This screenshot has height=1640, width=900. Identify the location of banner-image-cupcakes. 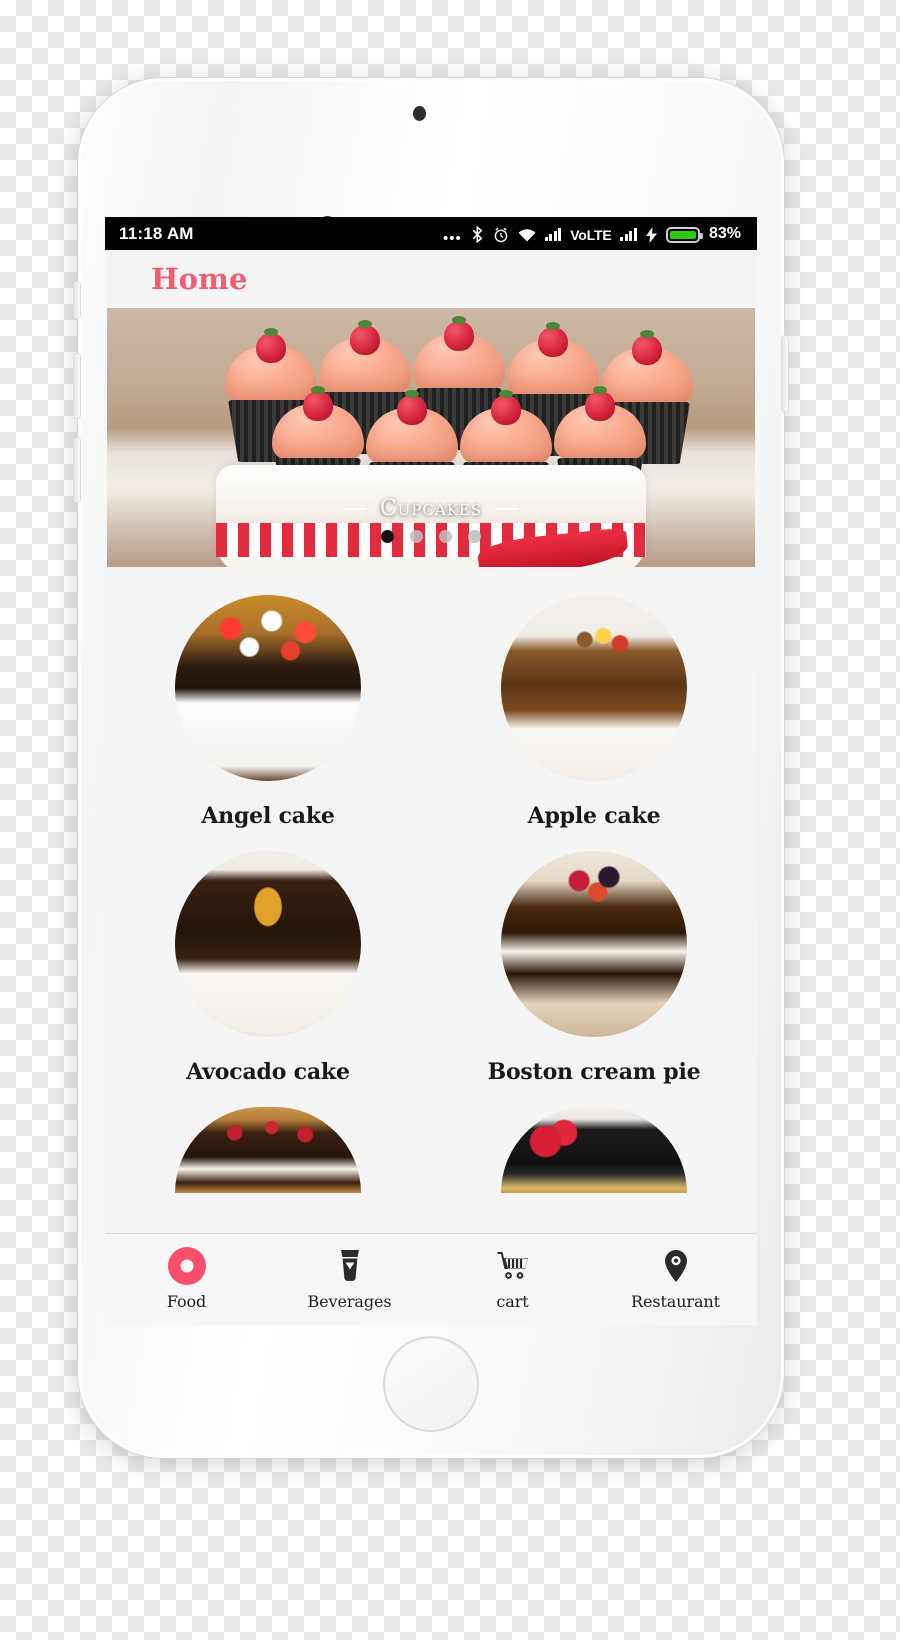
(431, 437).